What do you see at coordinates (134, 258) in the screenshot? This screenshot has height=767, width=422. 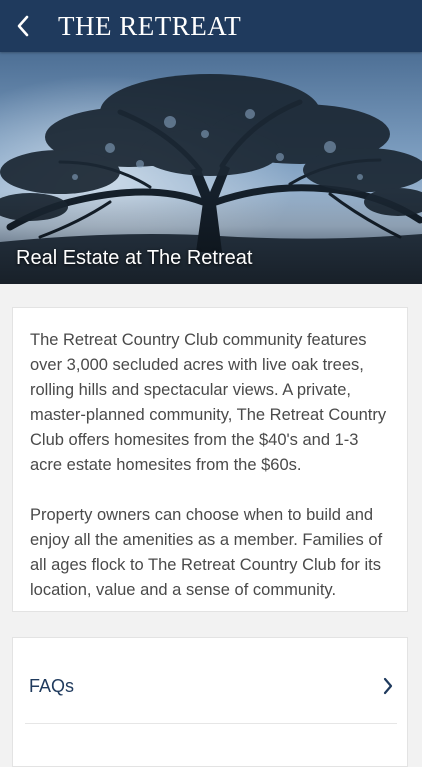 I see `hero-caption: Real Estate at The Retreat` at bounding box center [134, 258].